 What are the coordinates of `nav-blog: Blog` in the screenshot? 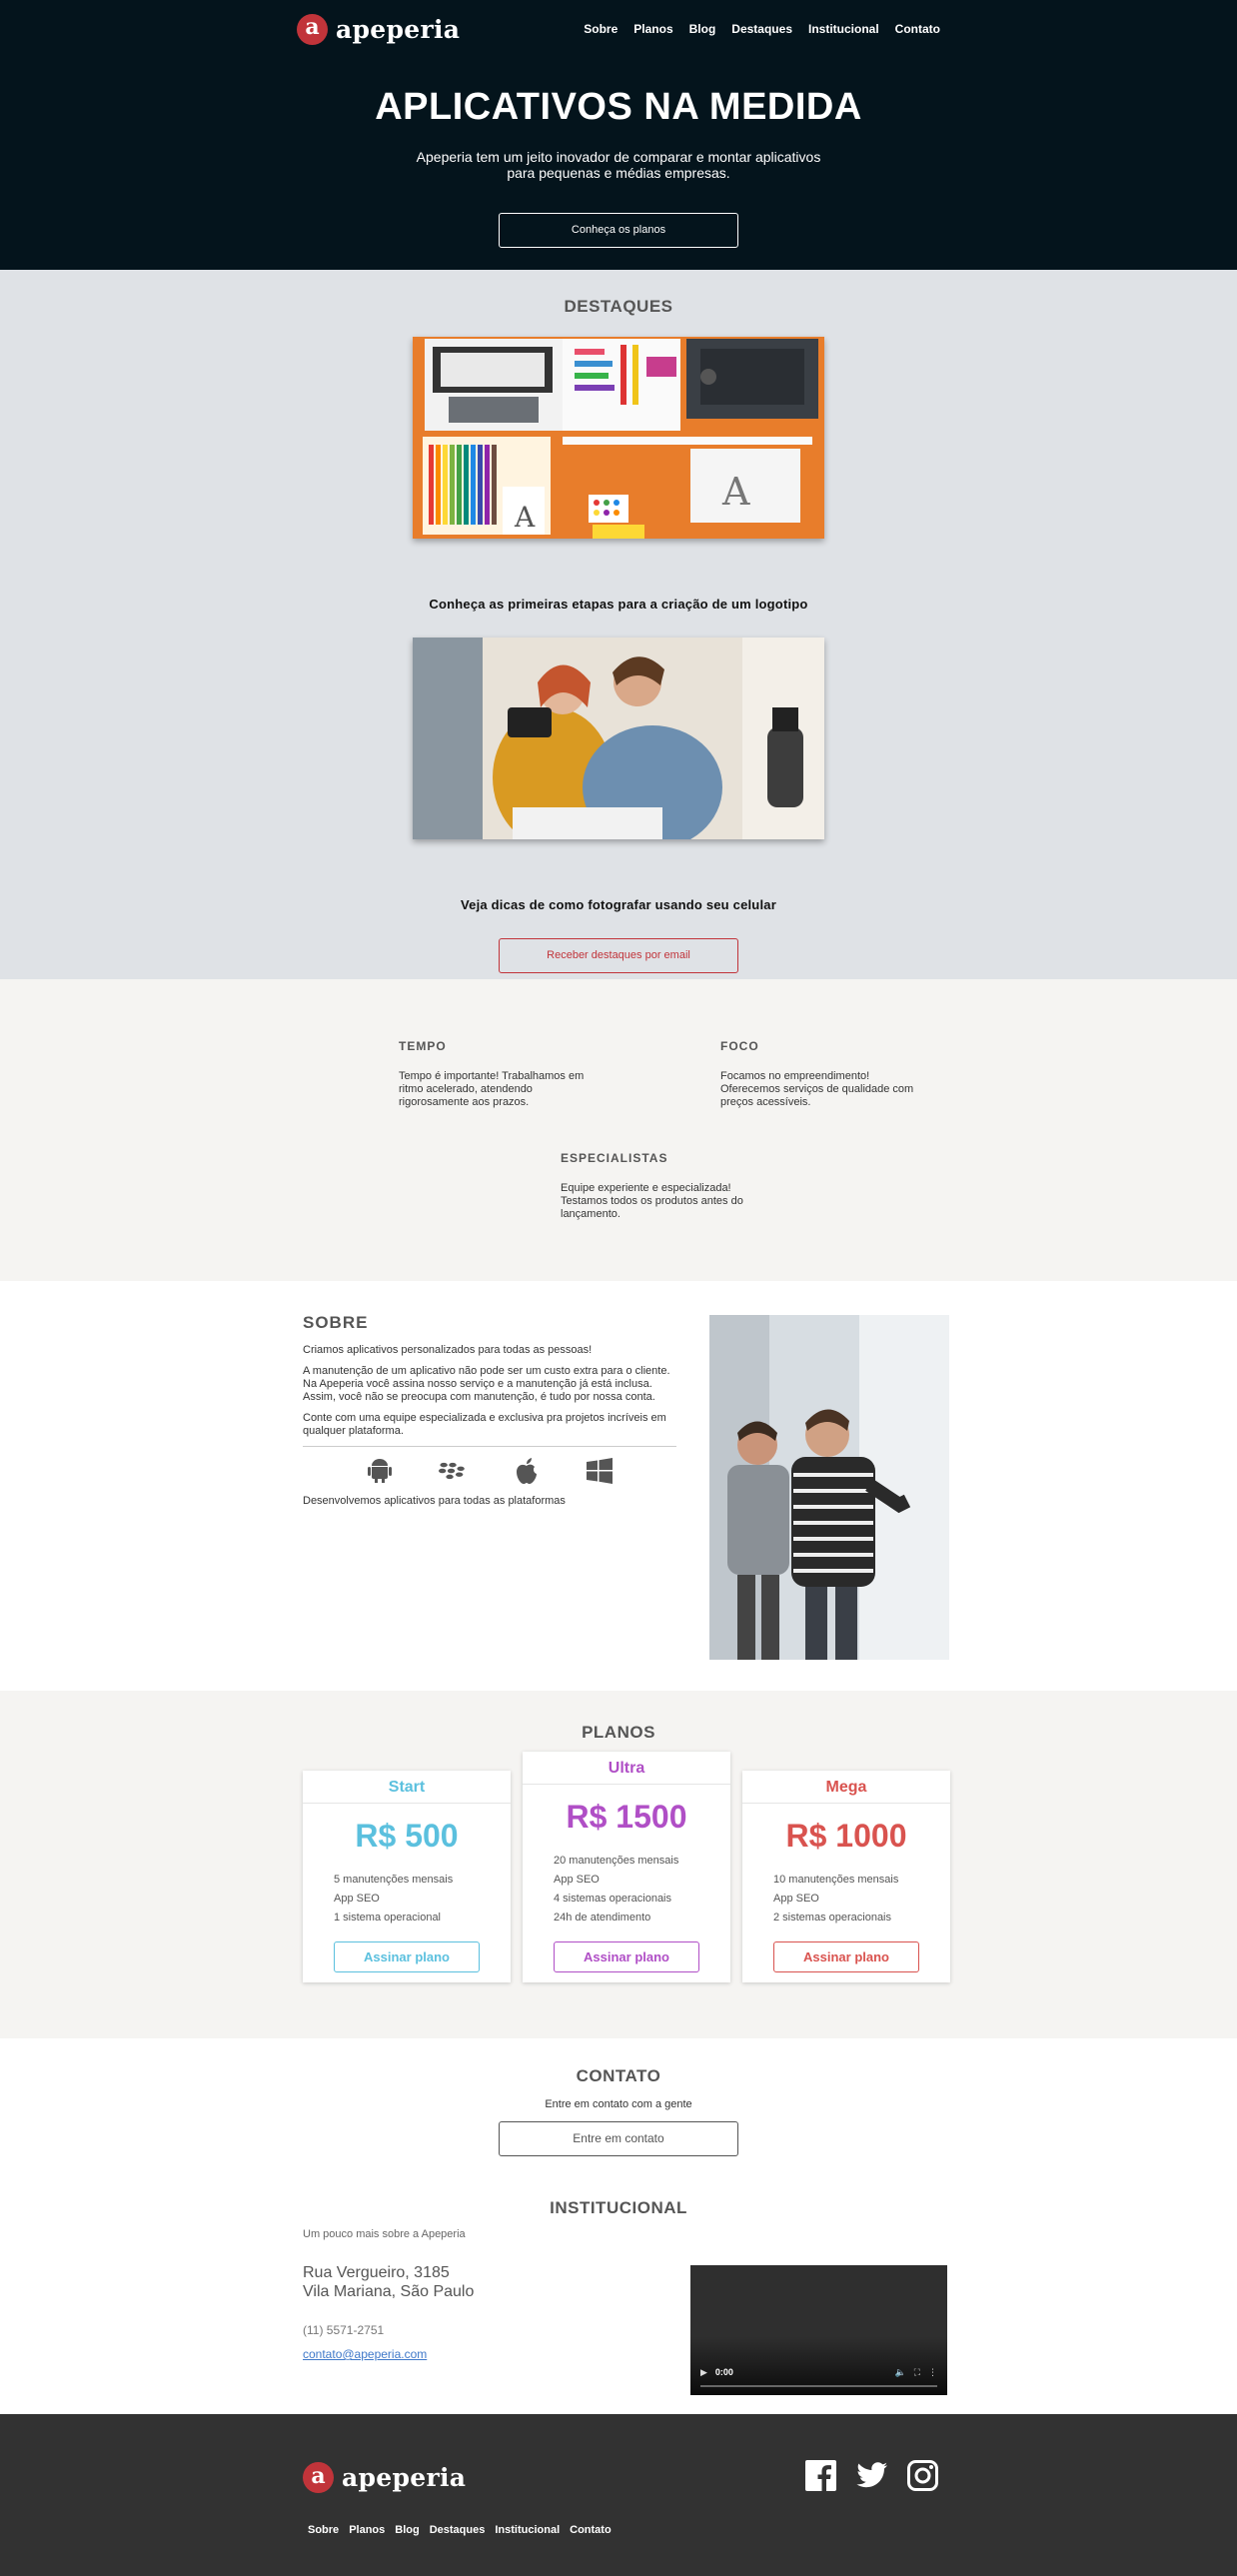 It's located at (702, 29).